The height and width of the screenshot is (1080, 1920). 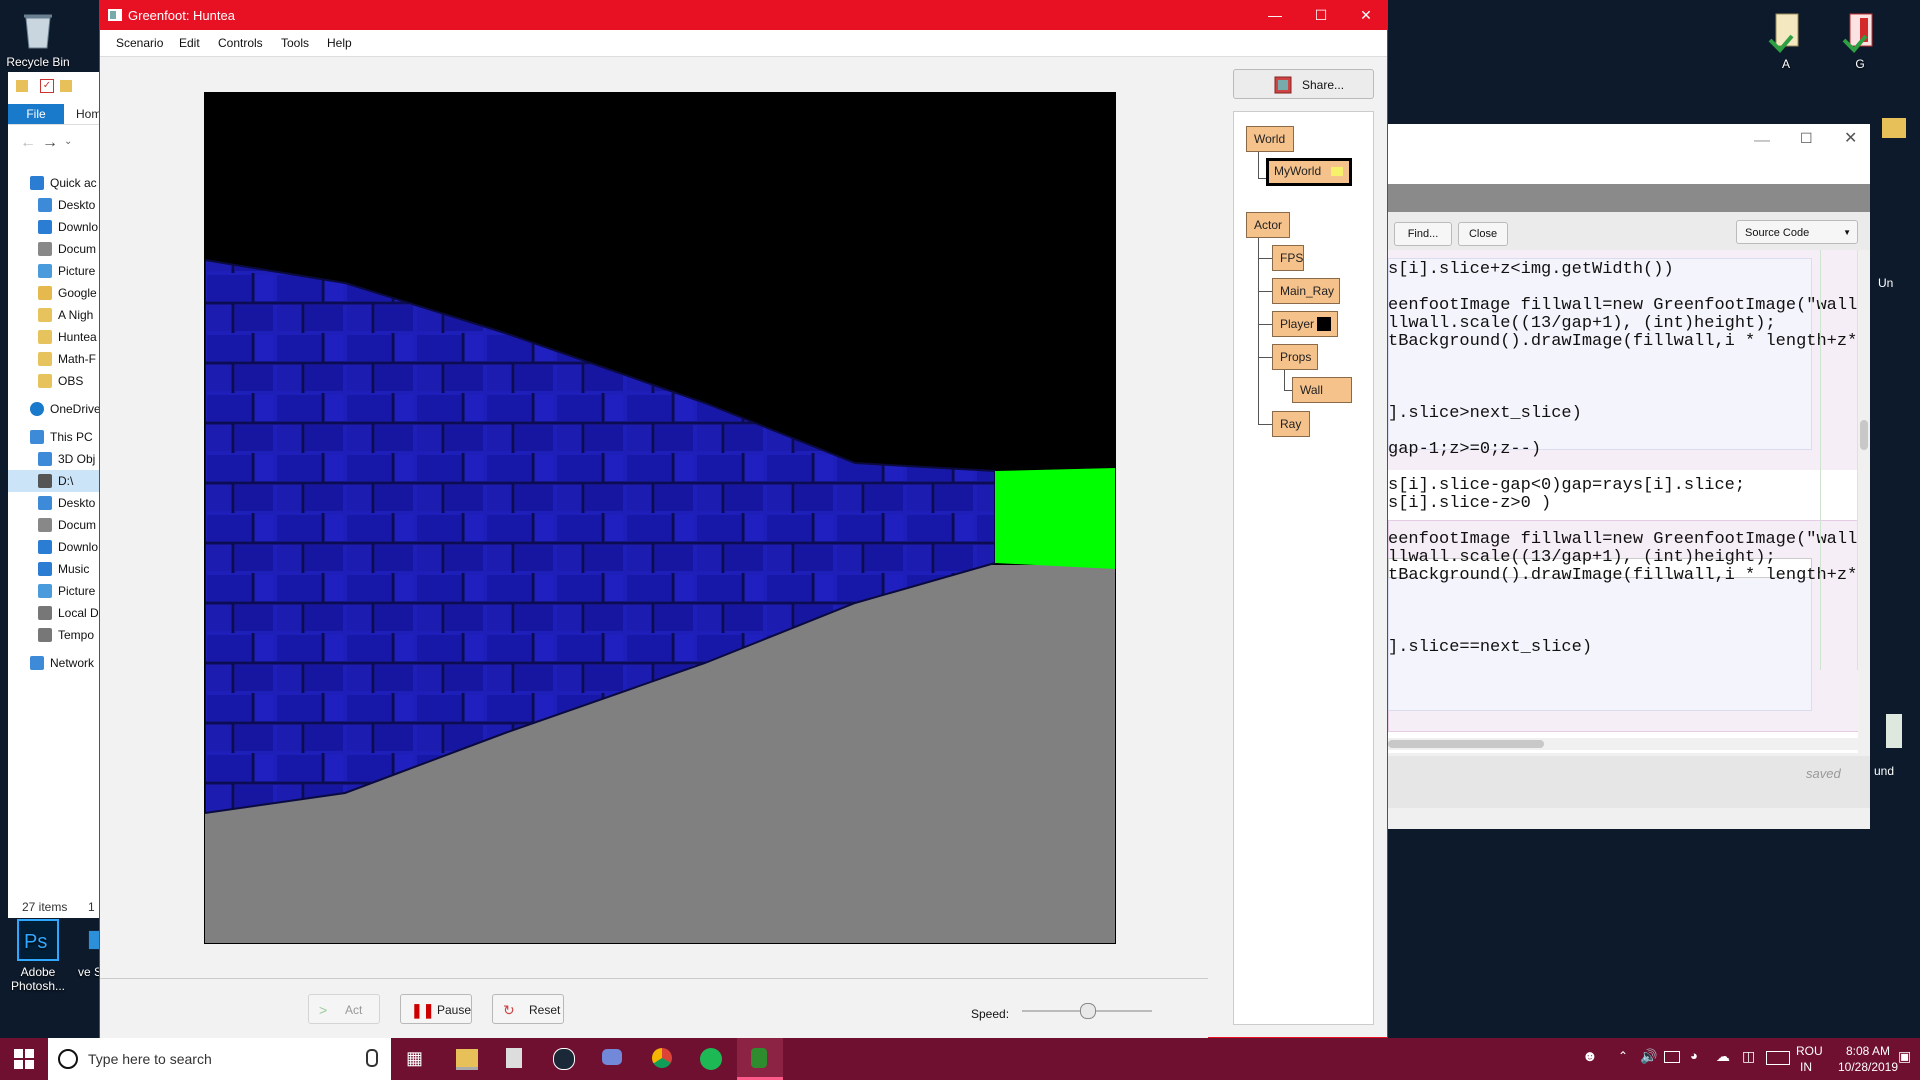 I want to click on nav-item-this-pc: This PC, so click(x=54, y=437).